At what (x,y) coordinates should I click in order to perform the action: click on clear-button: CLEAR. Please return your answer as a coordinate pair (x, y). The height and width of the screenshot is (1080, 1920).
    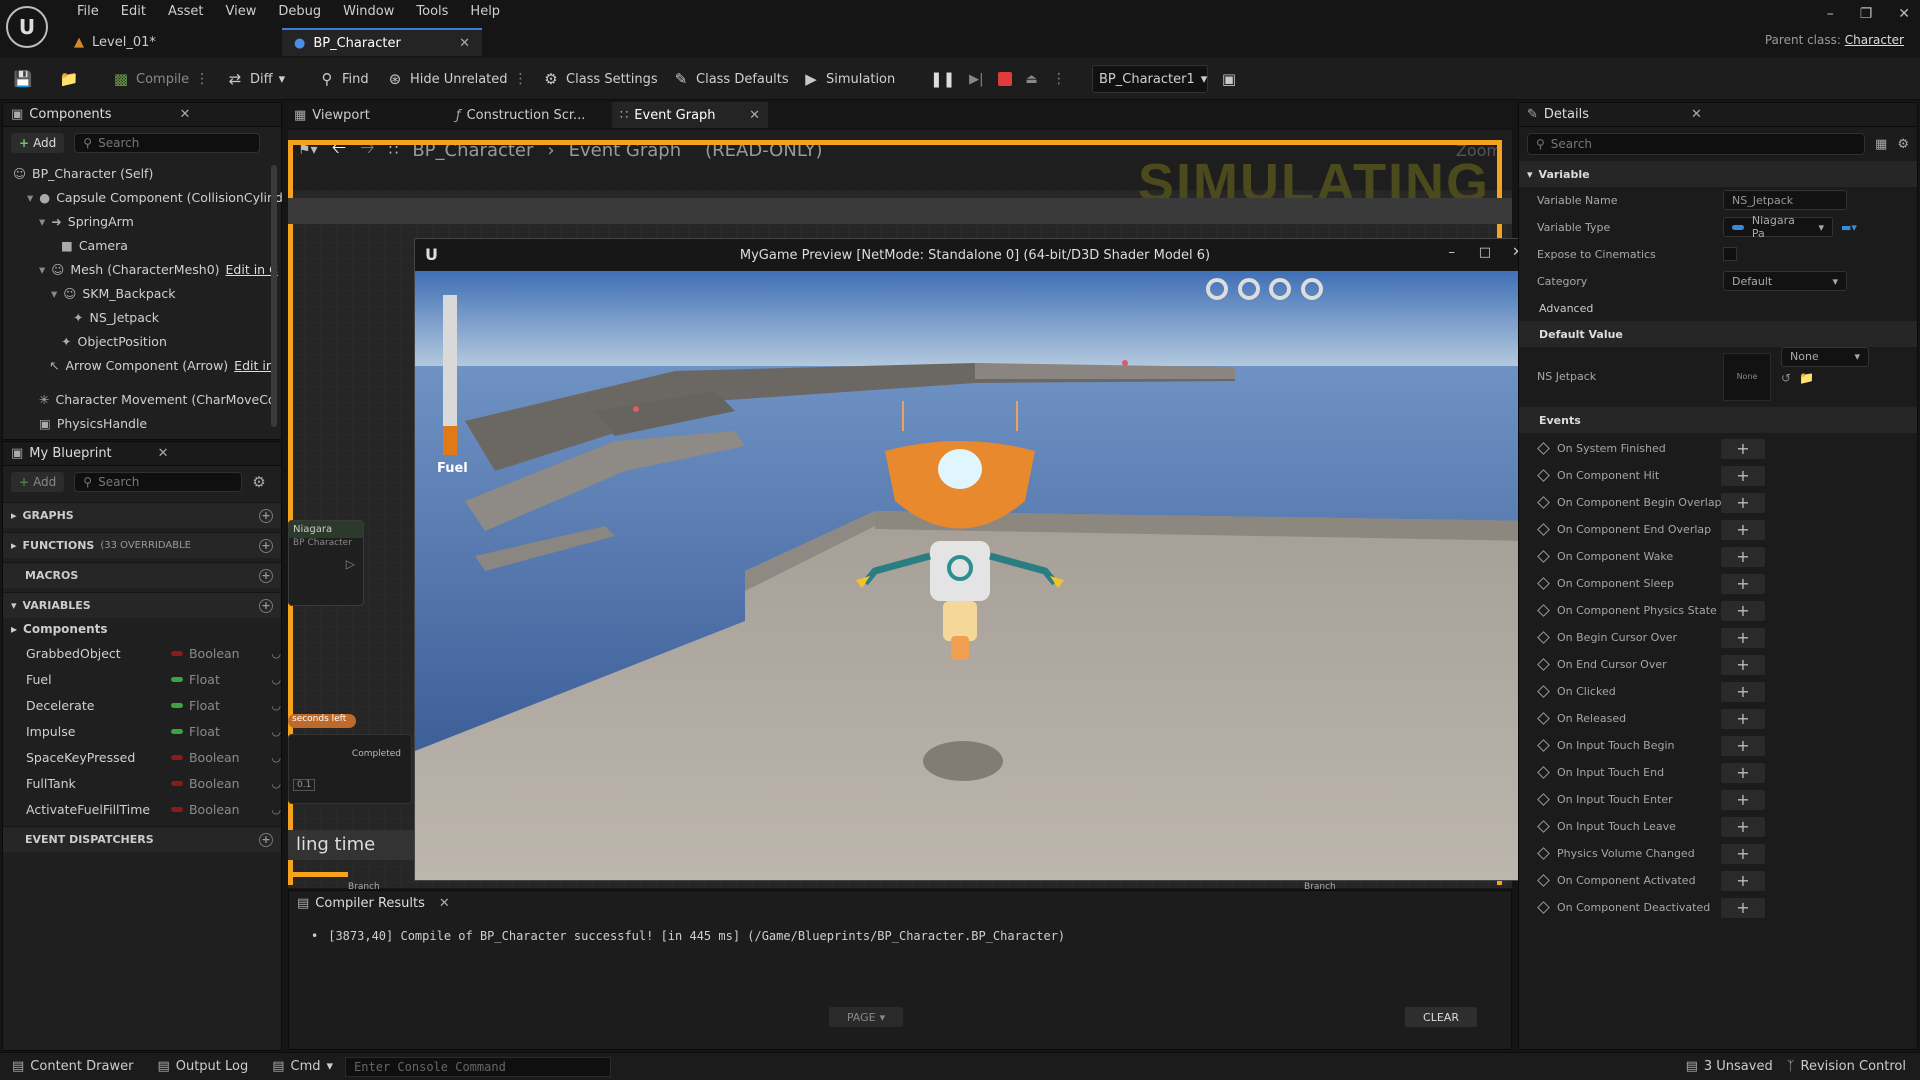
    Looking at the image, I should click on (1441, 1017).